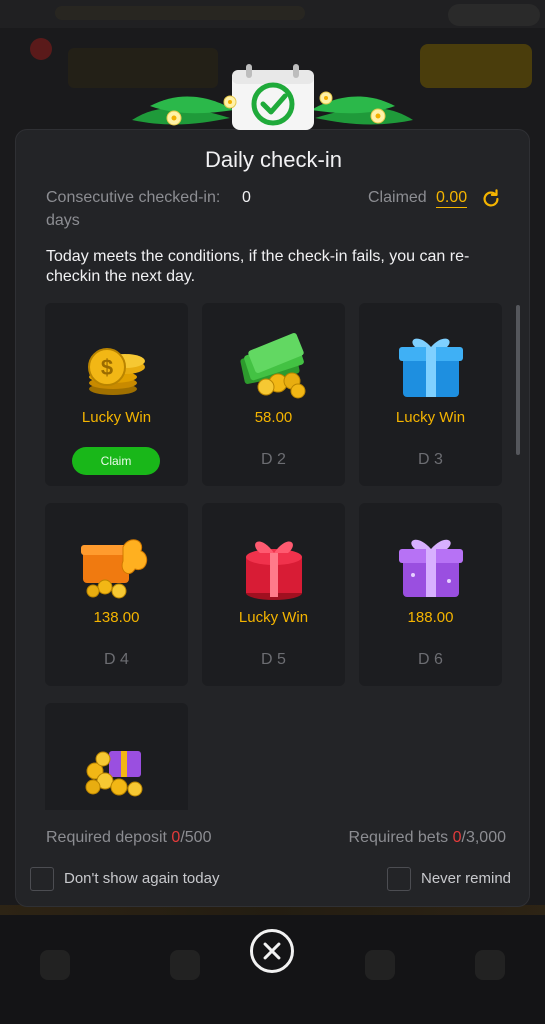 The height and width of the screenshot is (1024, 545). Describe the element at coordinates (42, 879) in the screenshot. I see `dont-show-checkbox` at that location.